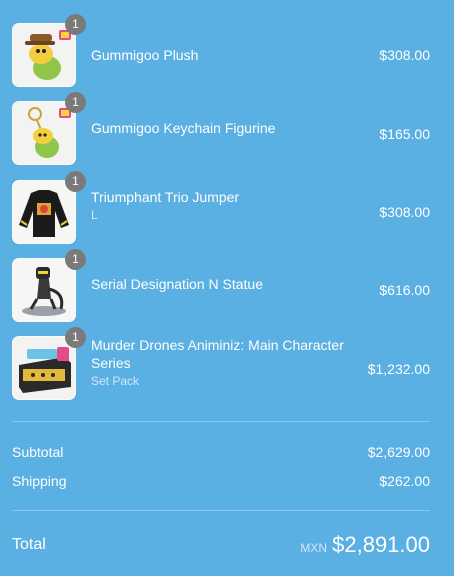 The image size is (454, 576). I want to click on shipping-value: $262.00, so click(404, 481).